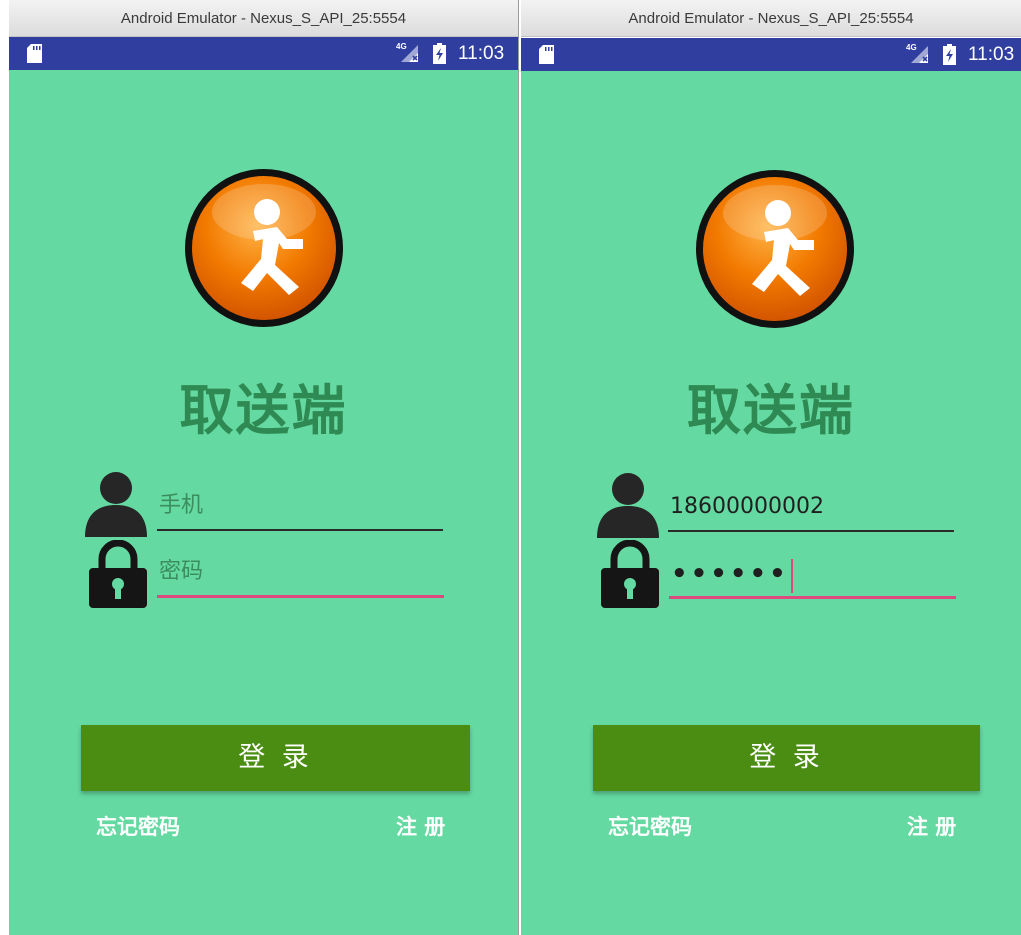  What do you see at coordinates (791, 576) in the screenshot?
I see `text-cursor` at bounding box center [791, 576].